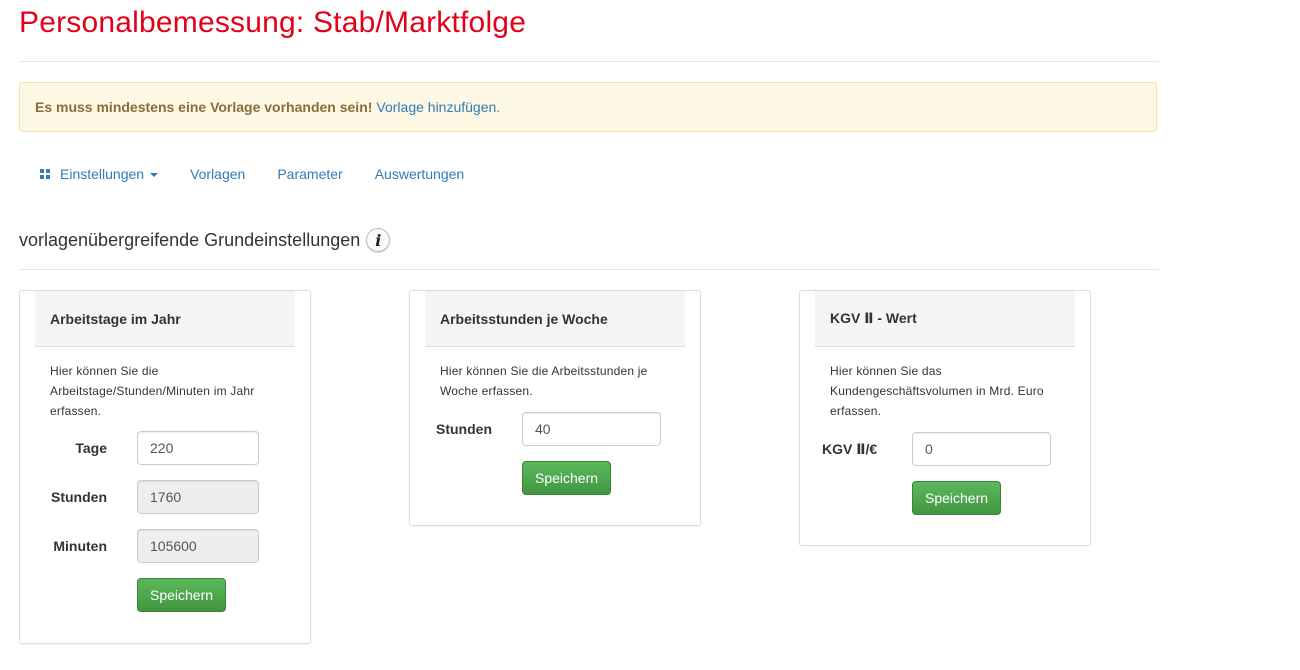 The width and height of the screenshot is (1300, 670). I want to click on nav-parameters: Parameter, so click(309, 174).